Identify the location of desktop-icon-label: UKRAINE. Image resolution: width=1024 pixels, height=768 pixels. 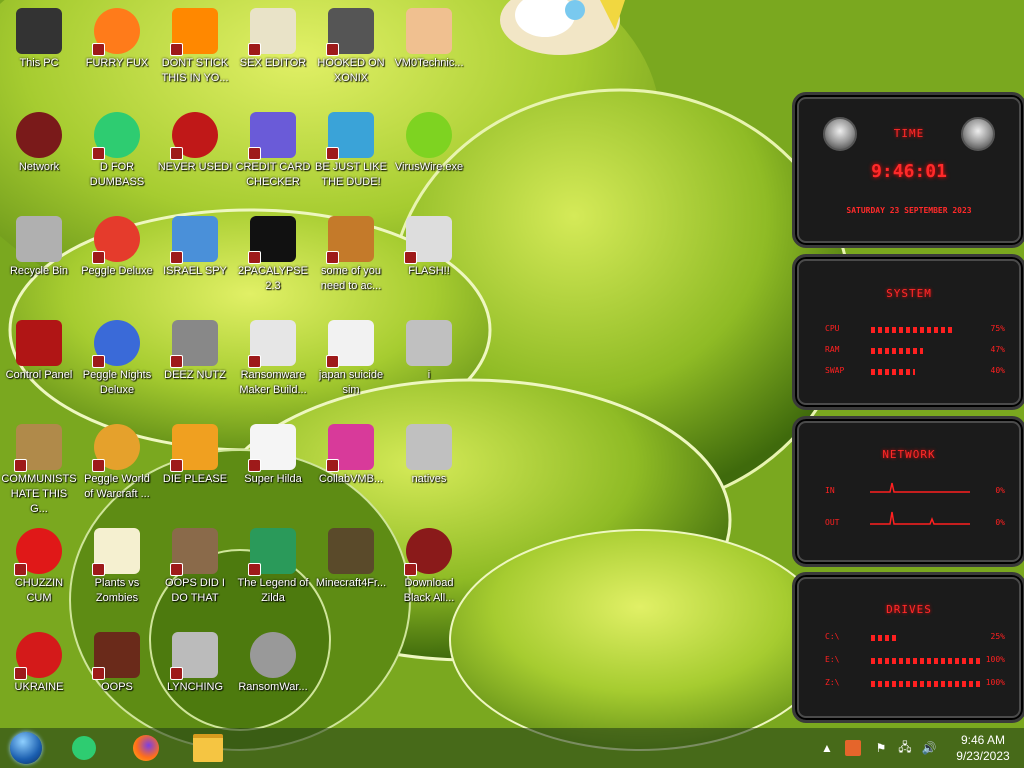
(39, 687).